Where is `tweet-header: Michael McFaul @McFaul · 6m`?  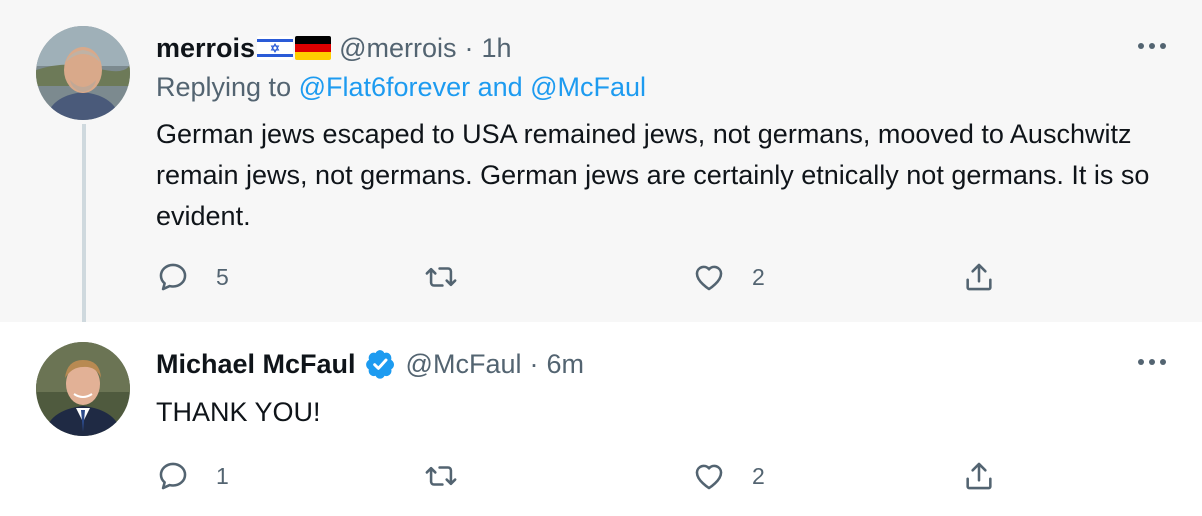 tweet-header: Michael McFaul @McFaul · 6m is located at coordinates (370, 364).